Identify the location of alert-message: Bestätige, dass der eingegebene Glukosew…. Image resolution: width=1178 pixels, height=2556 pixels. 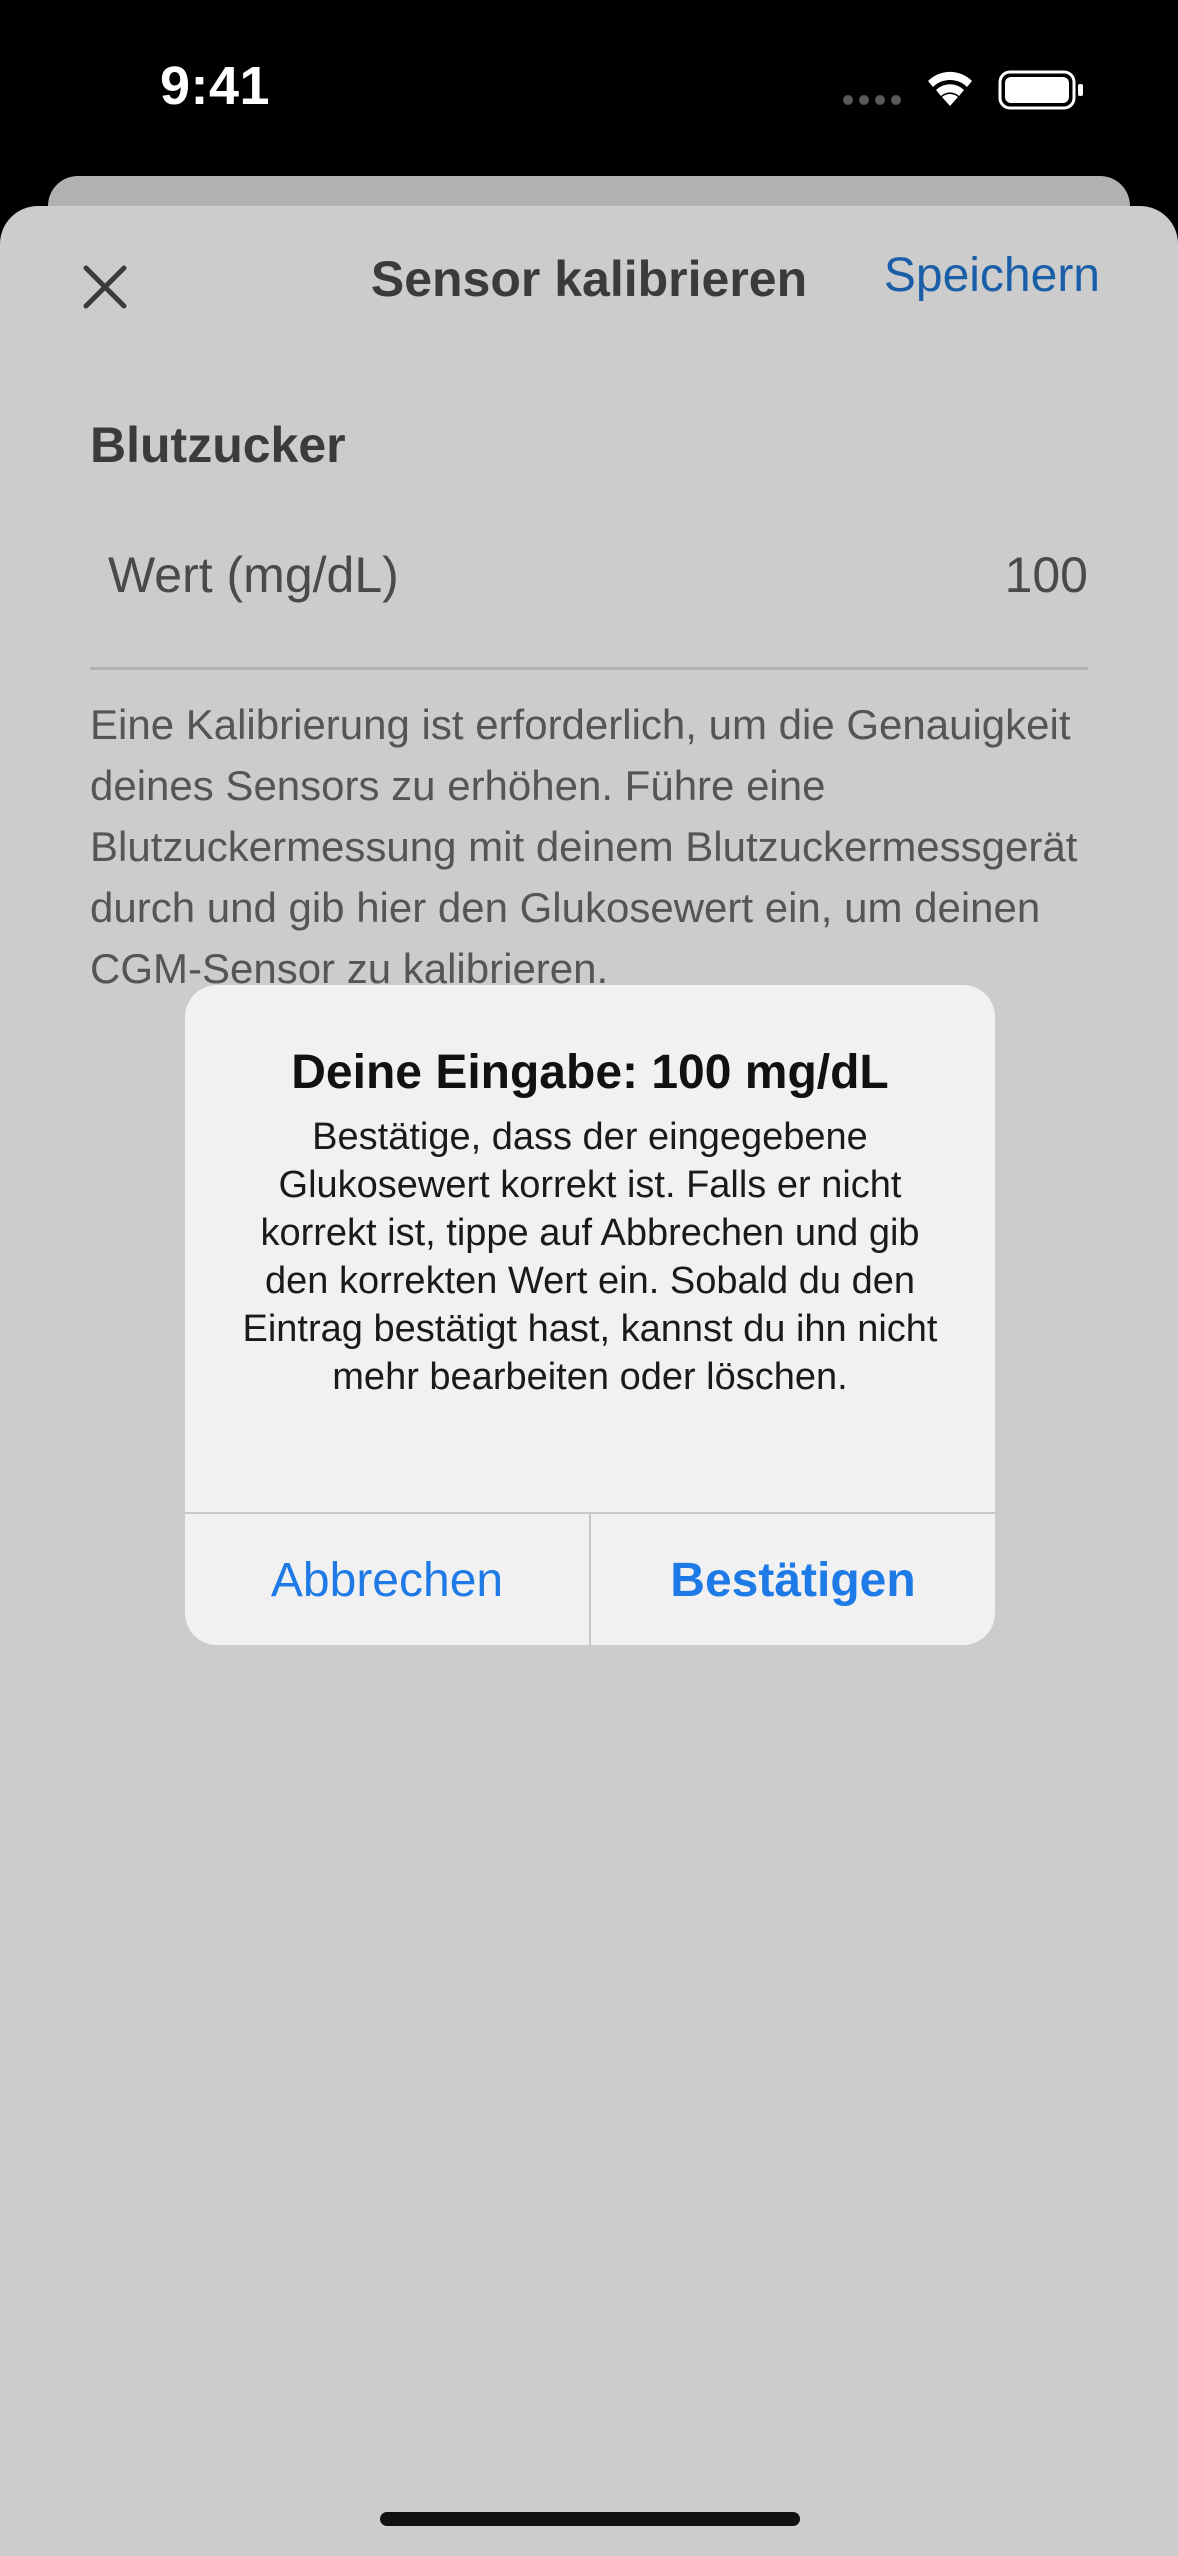
(590, 1257).